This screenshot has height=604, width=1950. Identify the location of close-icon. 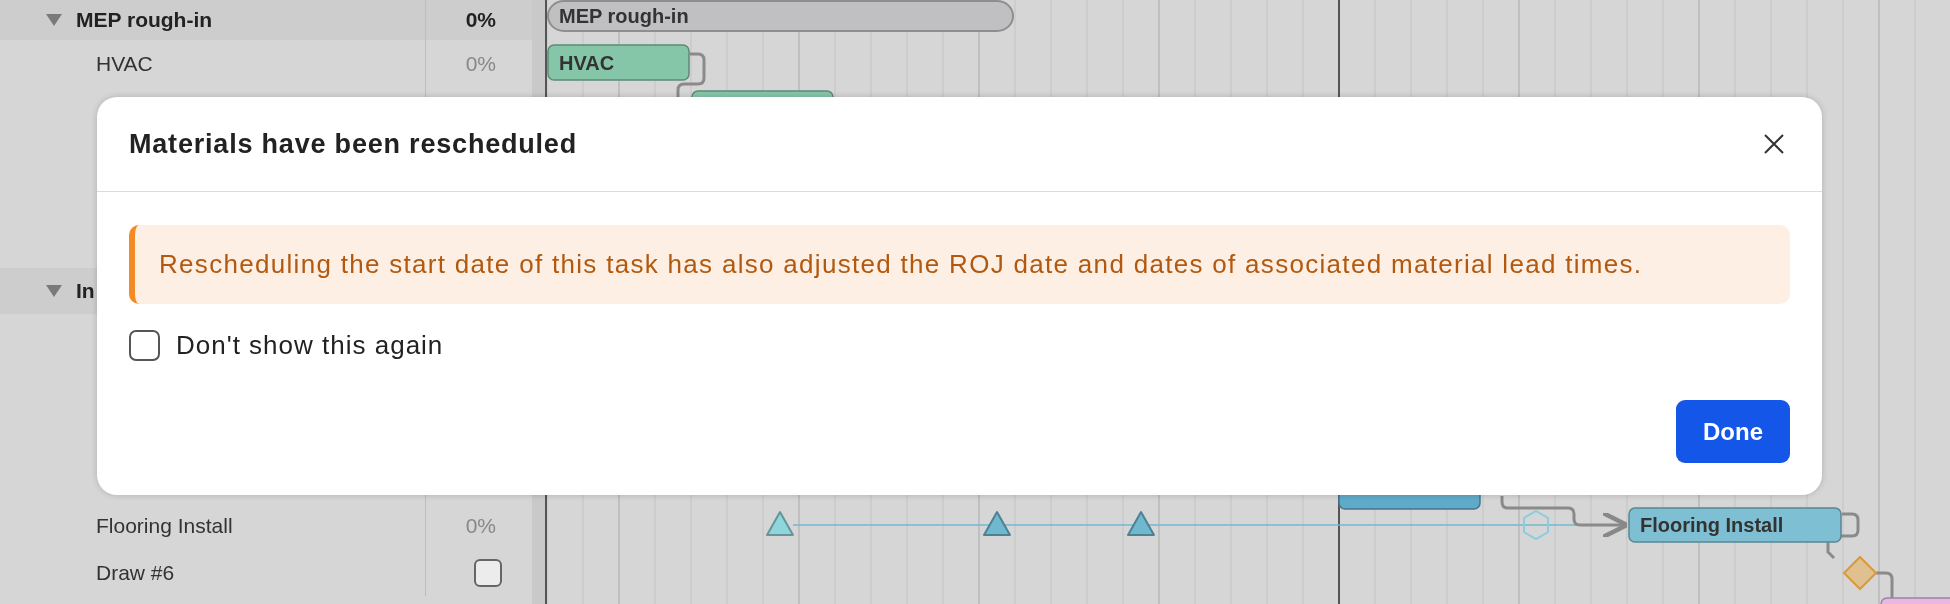
(1774, 144).